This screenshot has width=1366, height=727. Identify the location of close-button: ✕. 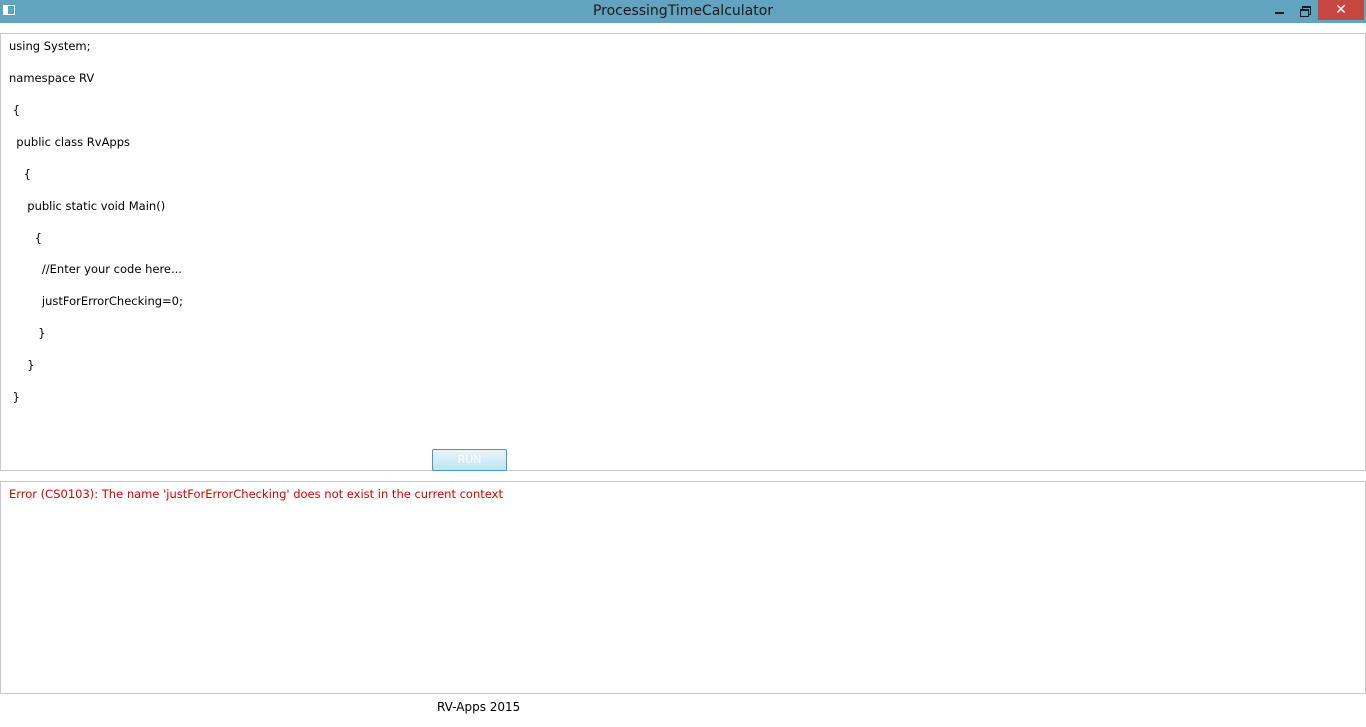
(1341, 10).